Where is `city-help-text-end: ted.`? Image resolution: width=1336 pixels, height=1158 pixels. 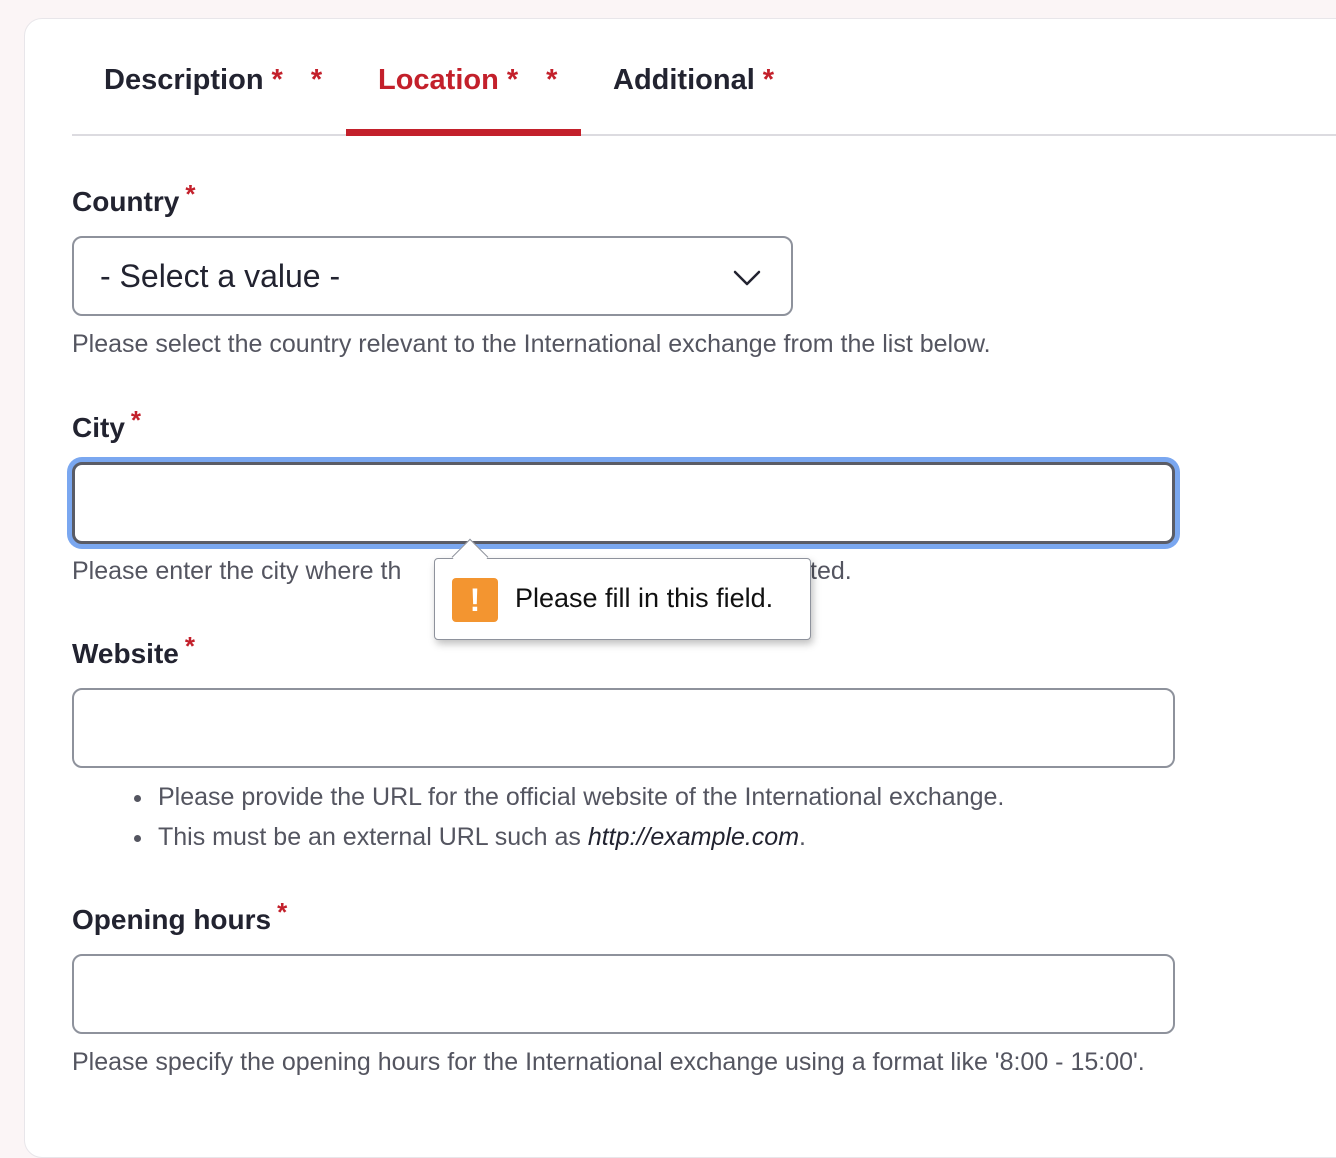 city-help-text-end: ted. is located at coordinates (831, 571).